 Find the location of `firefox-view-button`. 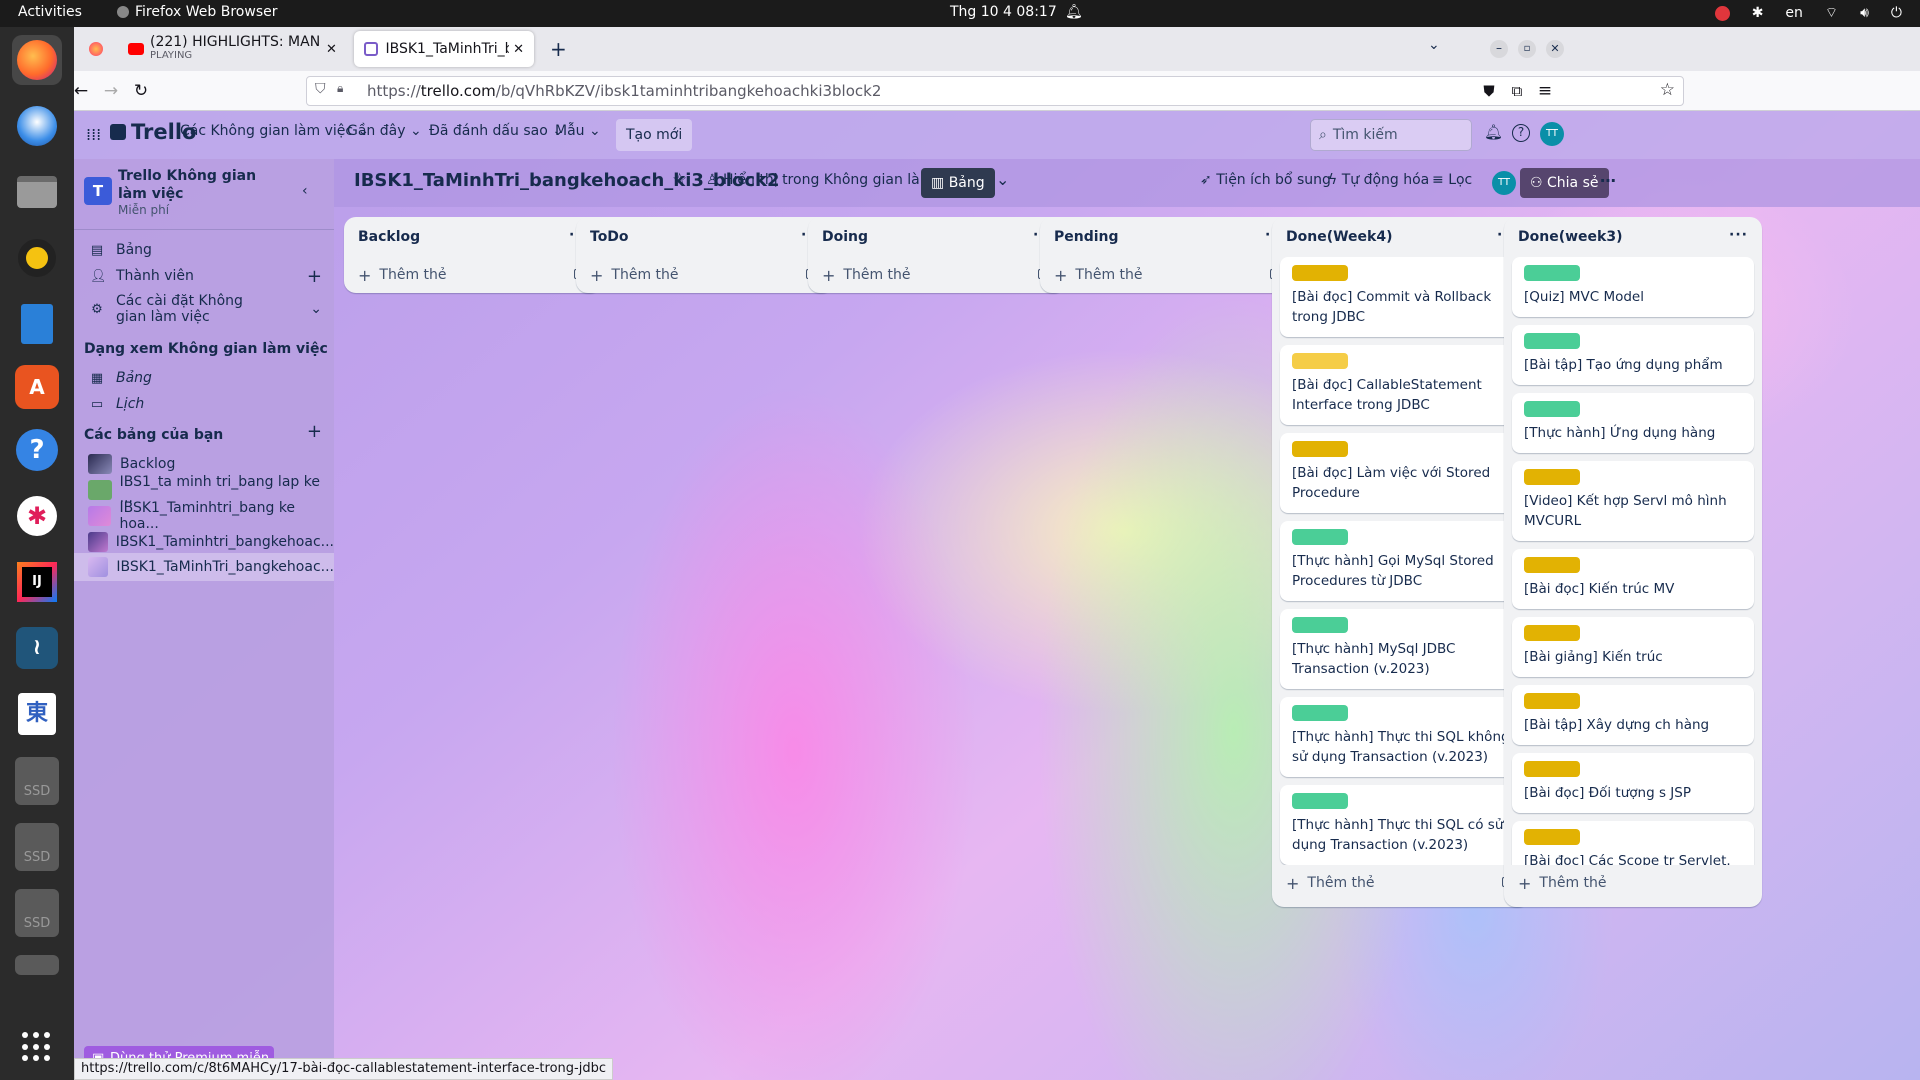

firefox-view-button is located at coordinates (96, 49).